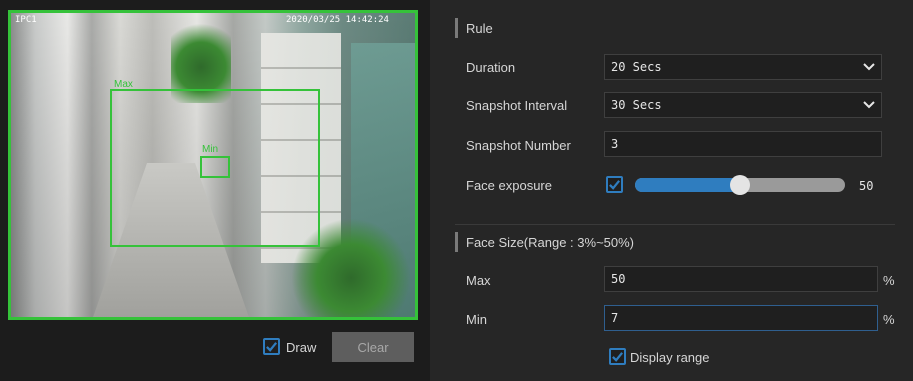 Image resolution: width=913 pixels, height=381 pixels. I want to click on snapshot-number-value: 3, so click(615, 144).